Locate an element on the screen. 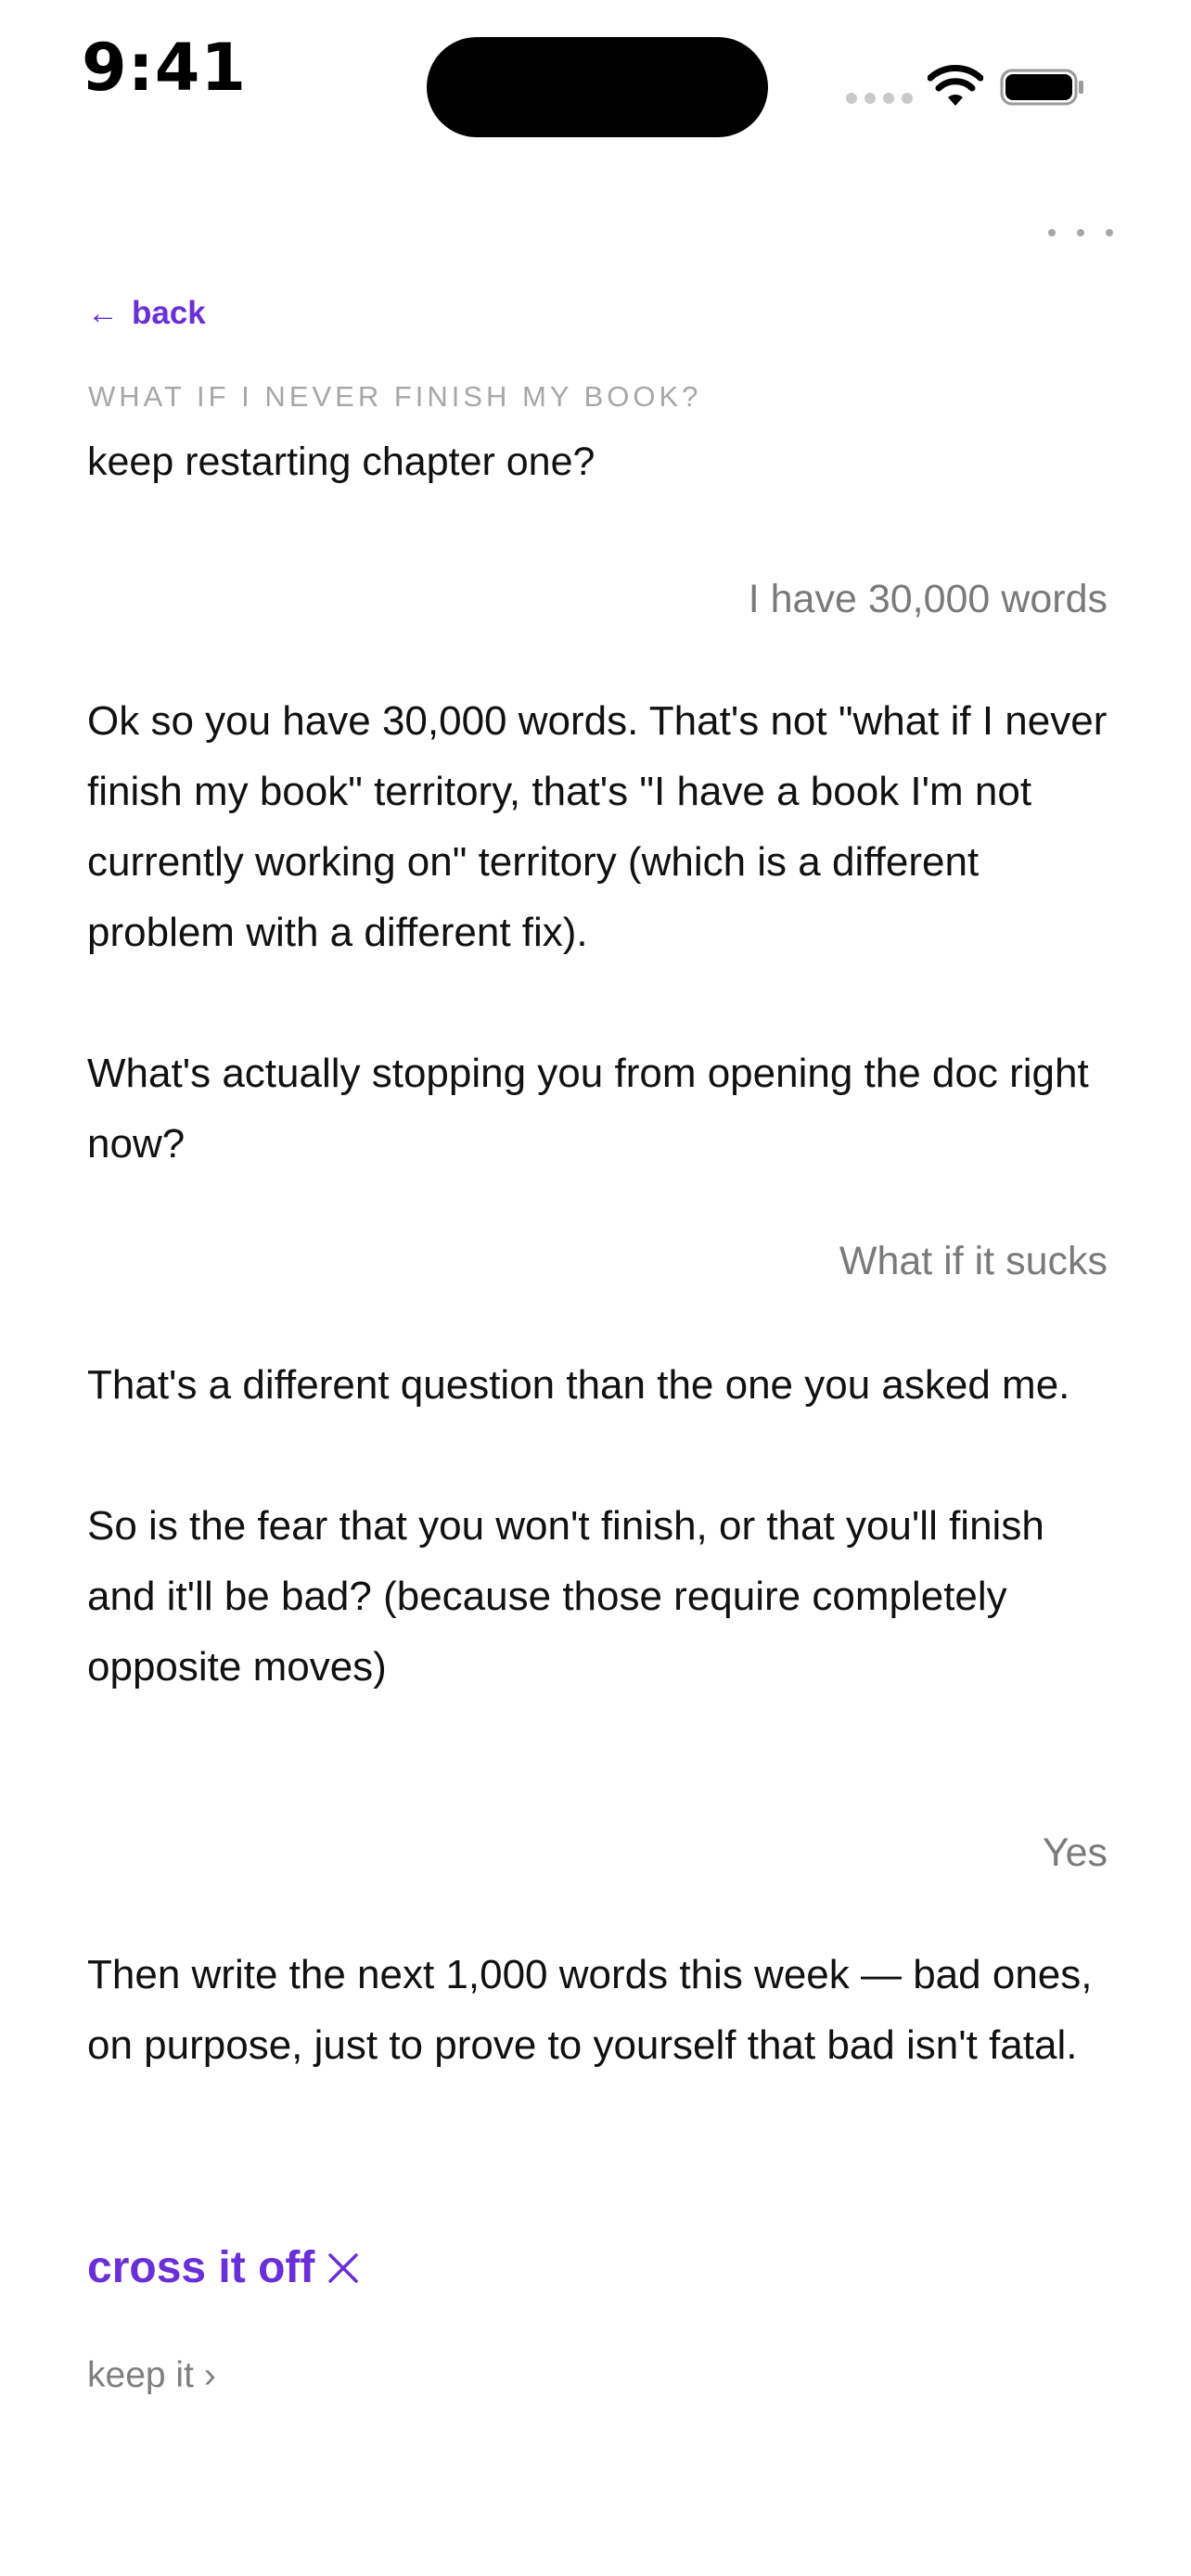 The height and width of the screenshot is (2576, 1191). thread-title: WHAT IF I NEVER FINISH MY BOOK? is located at coordinates (395, 396).